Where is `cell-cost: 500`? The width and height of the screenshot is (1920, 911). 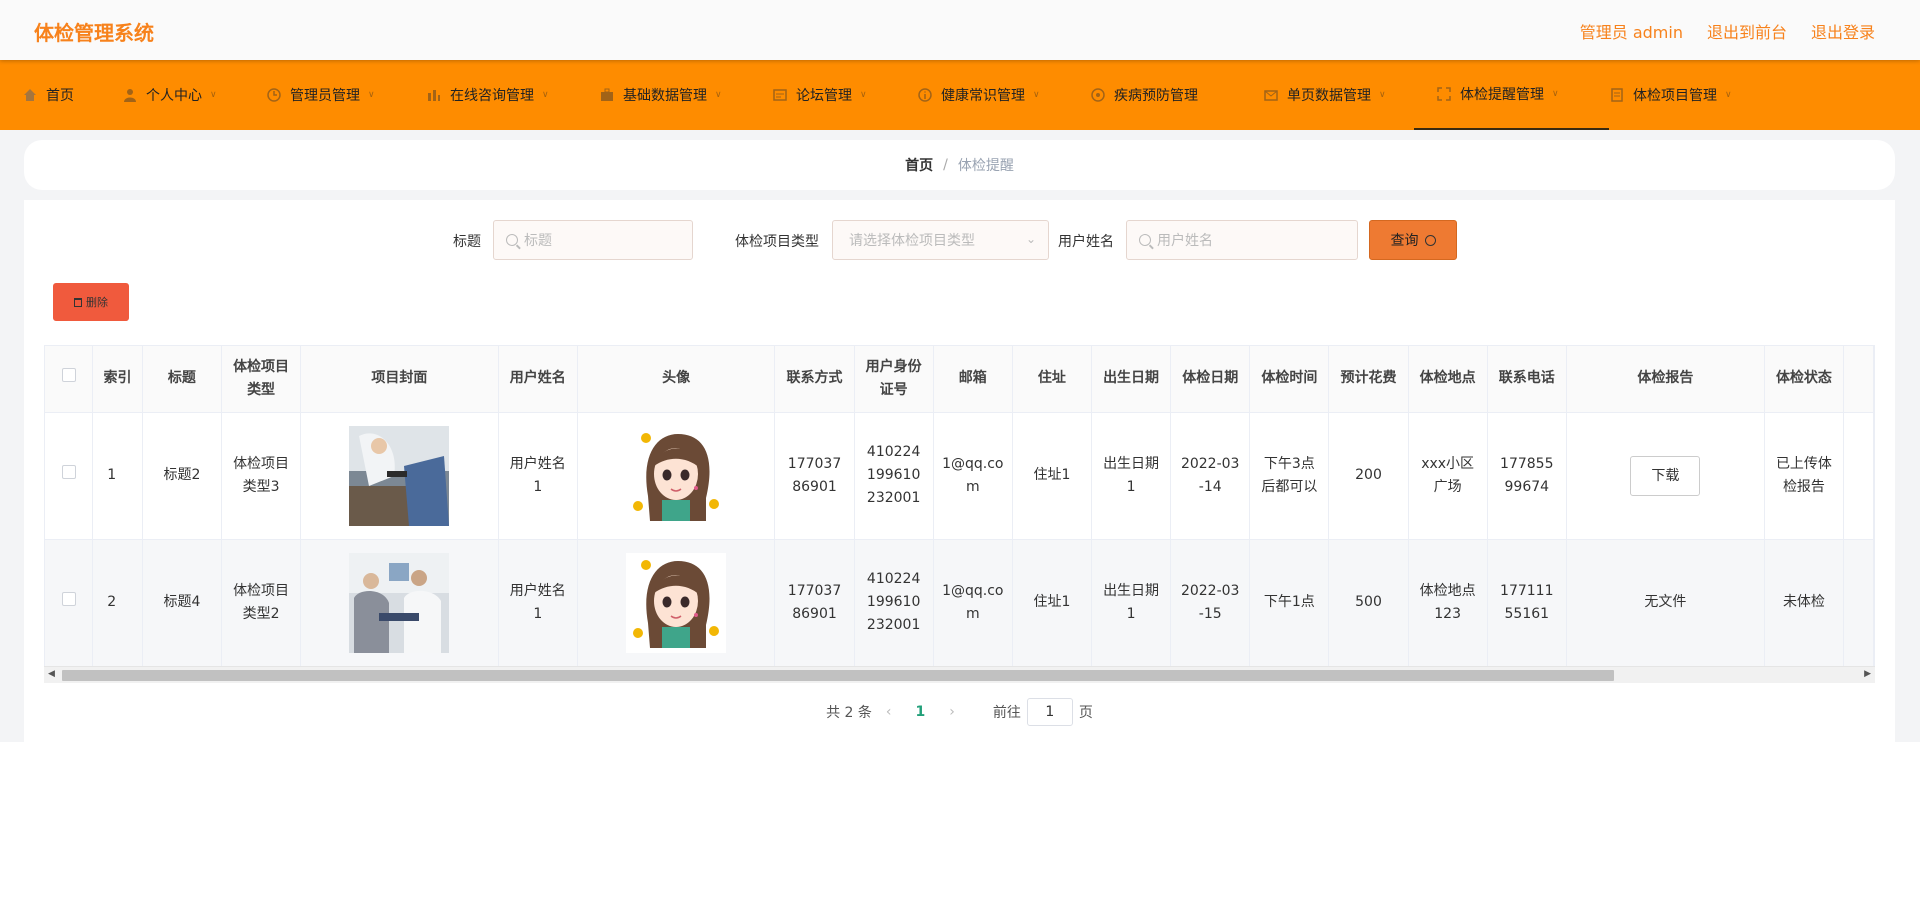 cell-cost: 500 is located at coordinates (1368, 603).